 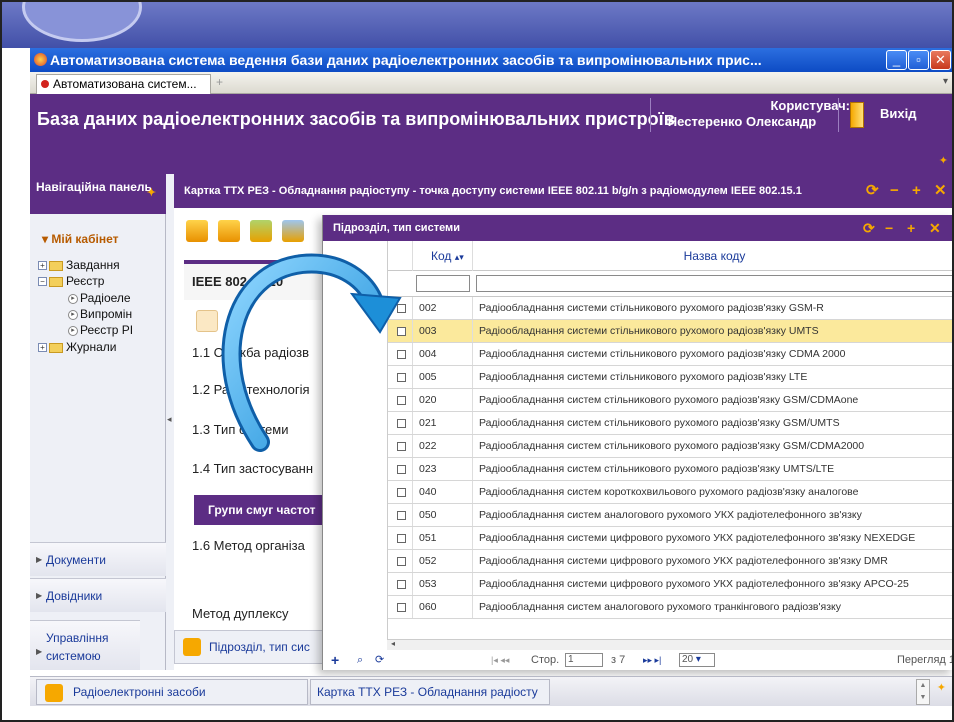 What do you see at coordinates (393, 643) in the screenshot?
I see `scroll-left-icon: ◂` at bounding box center [393, 643].